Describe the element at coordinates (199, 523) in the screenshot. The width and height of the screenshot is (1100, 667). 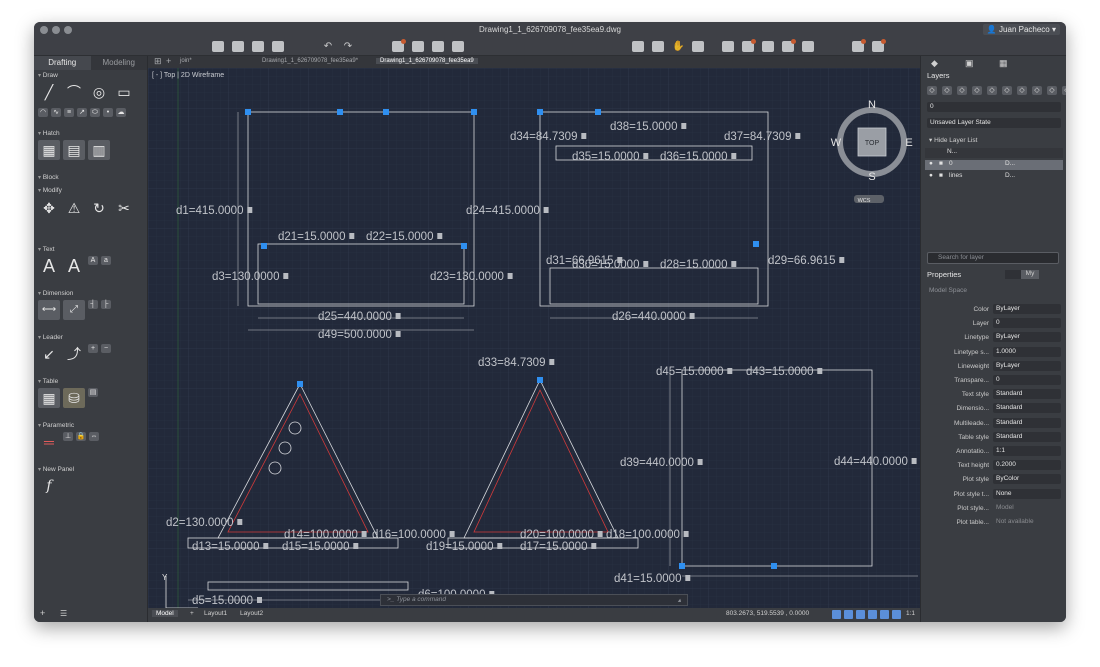
I see `dimension-label: d2=130.0000` at that location.